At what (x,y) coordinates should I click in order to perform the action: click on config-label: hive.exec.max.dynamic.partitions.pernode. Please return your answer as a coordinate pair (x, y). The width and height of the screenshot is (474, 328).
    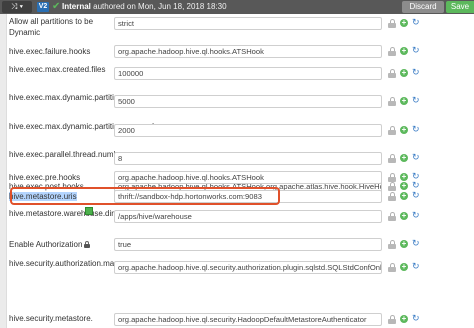
    Looking at the image, I should click on (84, 126).